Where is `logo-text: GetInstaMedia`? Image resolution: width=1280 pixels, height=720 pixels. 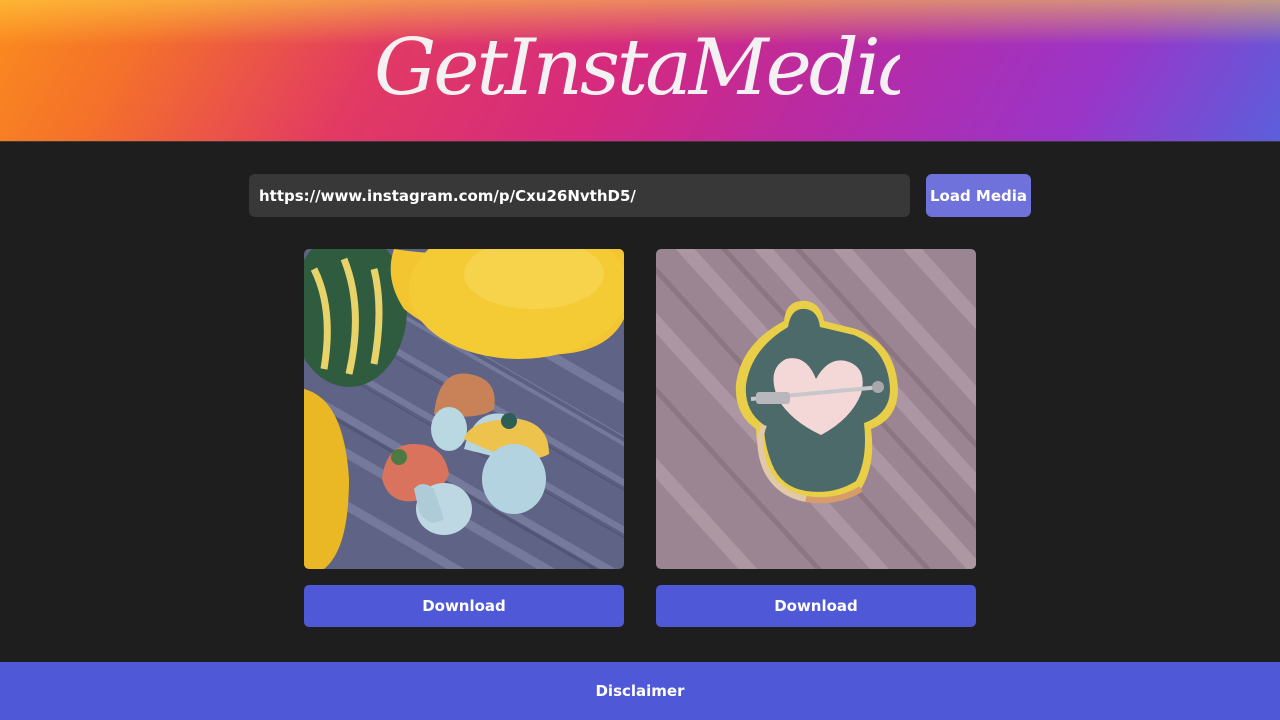
logo-text: GetInstaMedia is located at coordinates (637, 68).